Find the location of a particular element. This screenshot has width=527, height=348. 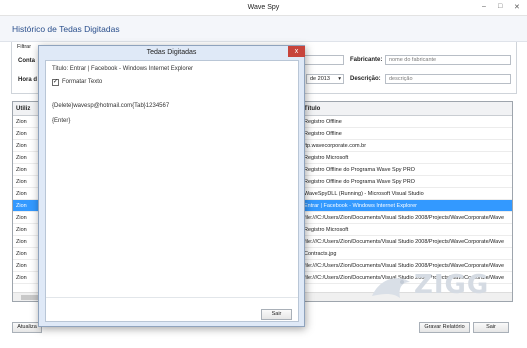

column-header-user: Utiliz is located at coordinates (23, 109).